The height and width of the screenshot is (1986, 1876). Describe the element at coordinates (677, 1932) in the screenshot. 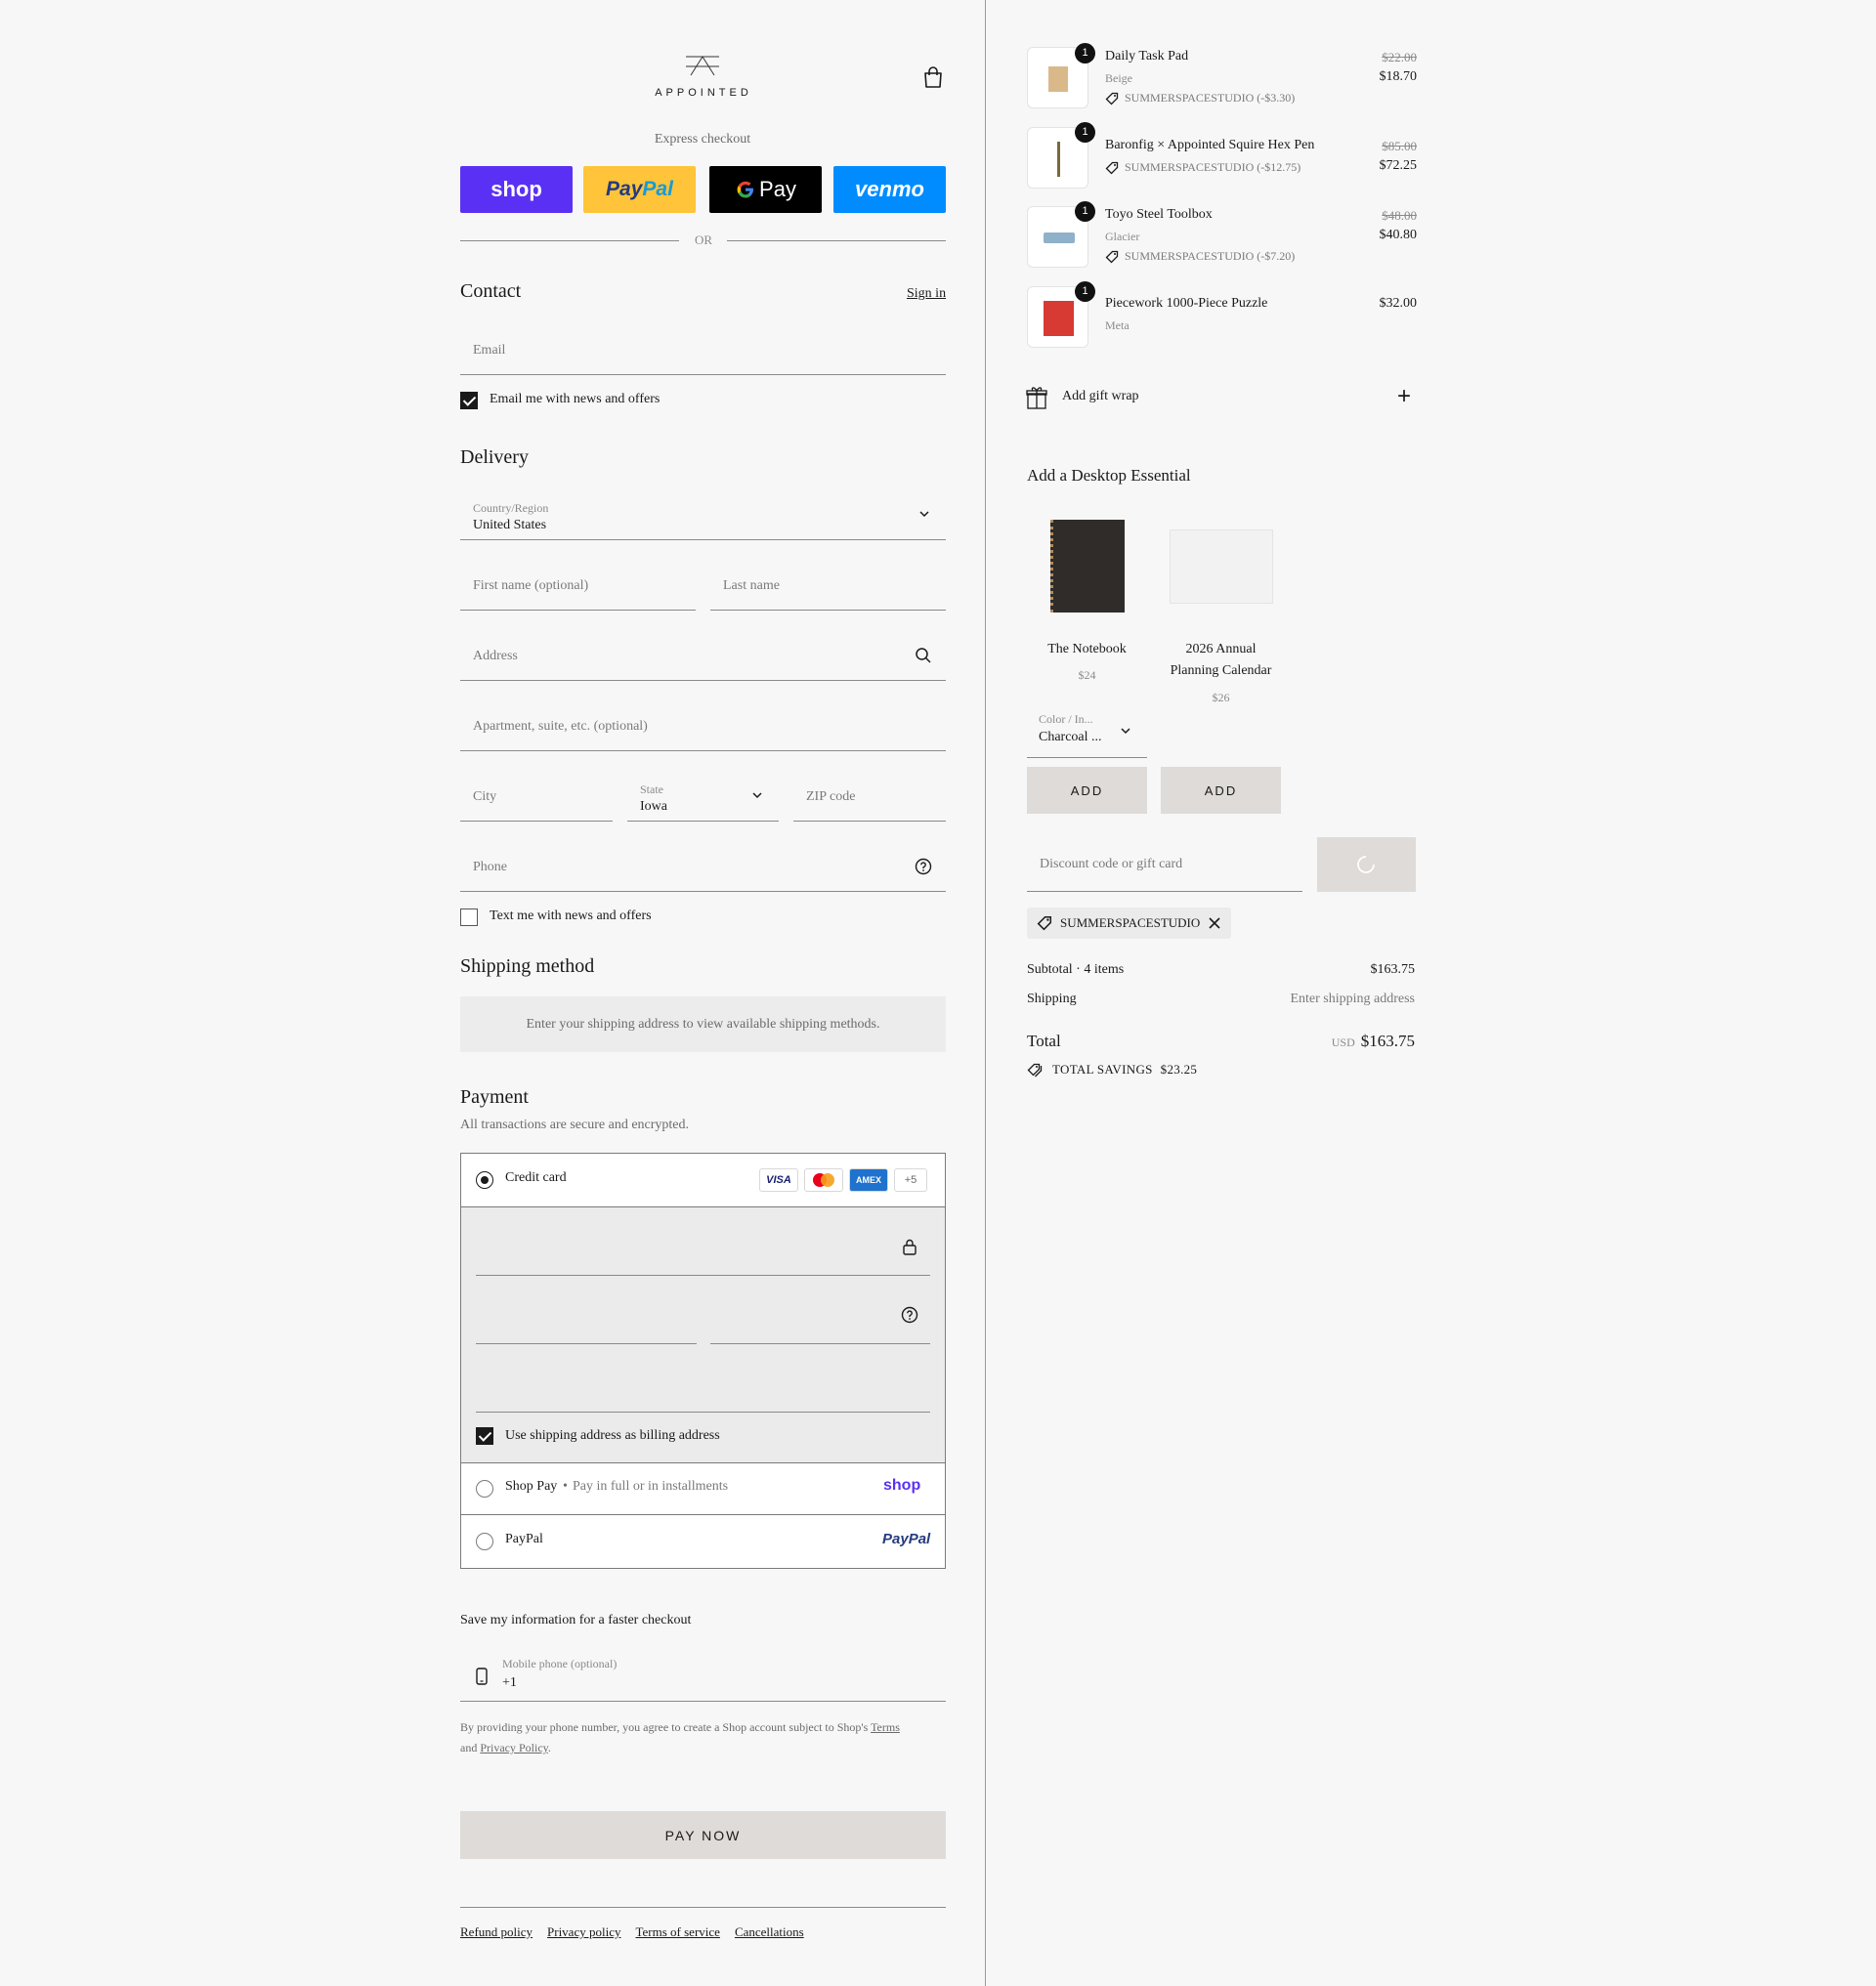

I see `terms-of-service-link: Terms of service` at that location.